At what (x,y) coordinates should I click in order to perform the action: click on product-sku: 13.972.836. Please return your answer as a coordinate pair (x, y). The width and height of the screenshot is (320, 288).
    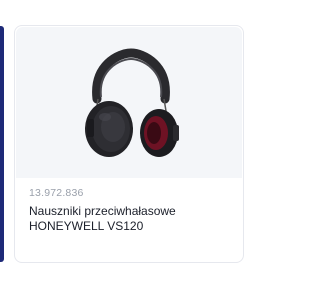
    Looking at the image, I should click on (56, 193).